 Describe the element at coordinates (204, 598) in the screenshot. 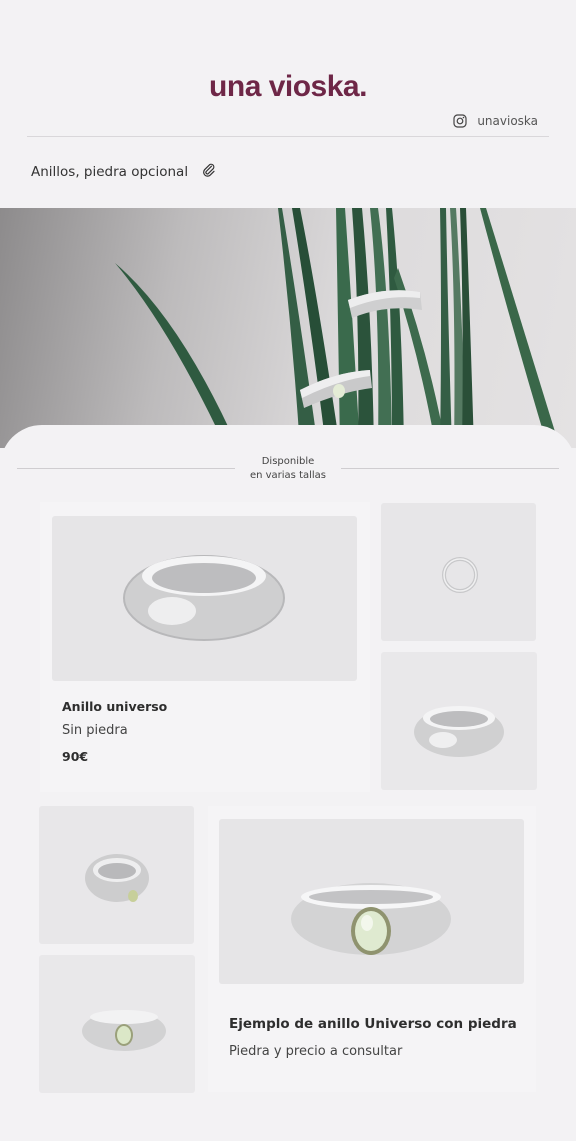

I see `product-1-main-photo` at that location.